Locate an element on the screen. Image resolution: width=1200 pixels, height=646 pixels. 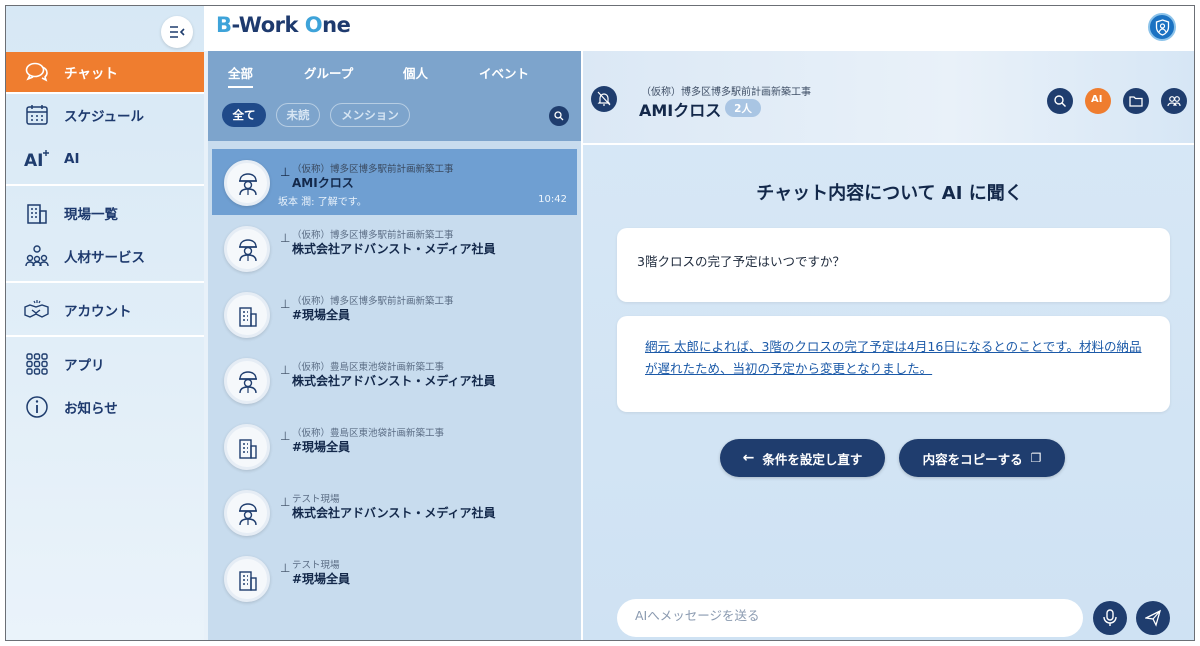
members-button is located at coordinates (1174, 101).